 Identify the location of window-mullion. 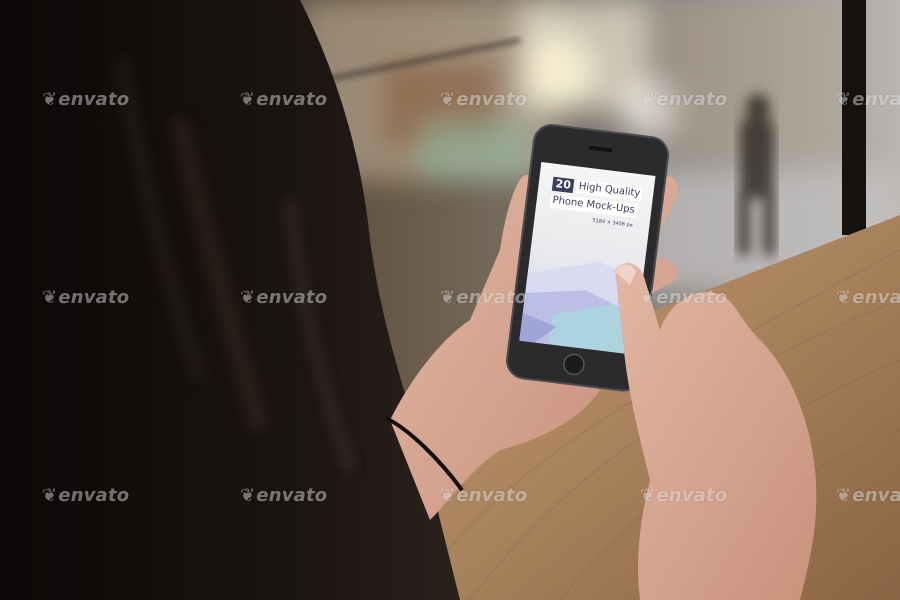
(854, 117).